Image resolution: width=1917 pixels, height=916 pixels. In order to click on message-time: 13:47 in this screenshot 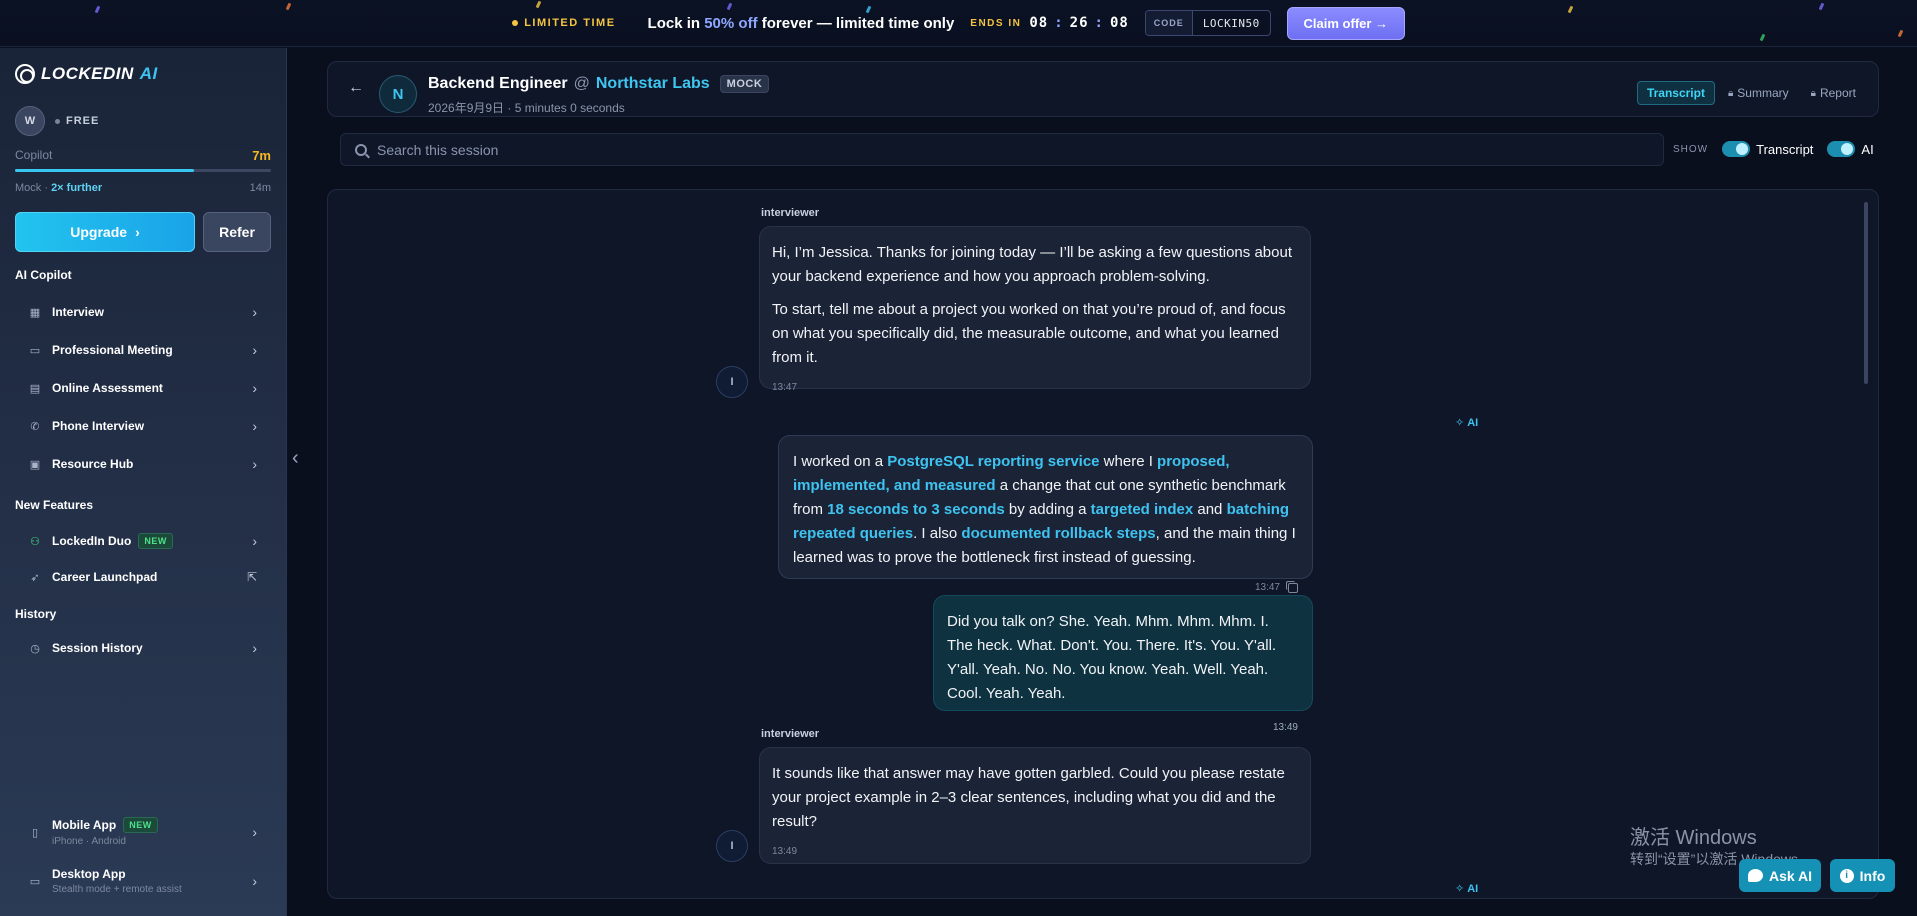, I will do `click(785, 387)`.